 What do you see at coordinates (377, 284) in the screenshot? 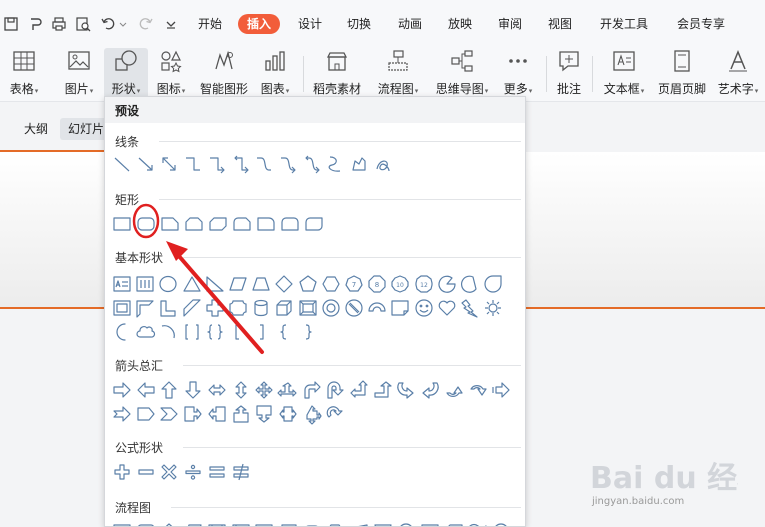
I see `octagon-shape: 8` at bounding box center [377, 284].